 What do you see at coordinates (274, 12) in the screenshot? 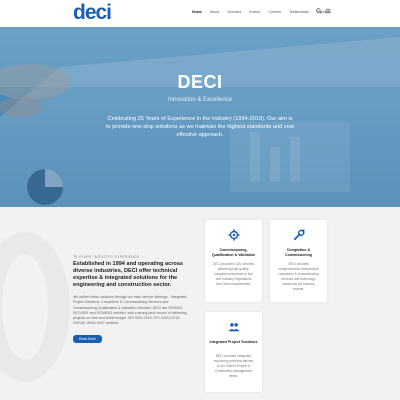
I see `nav-careers: Careers` at bounding box center [274, 12].